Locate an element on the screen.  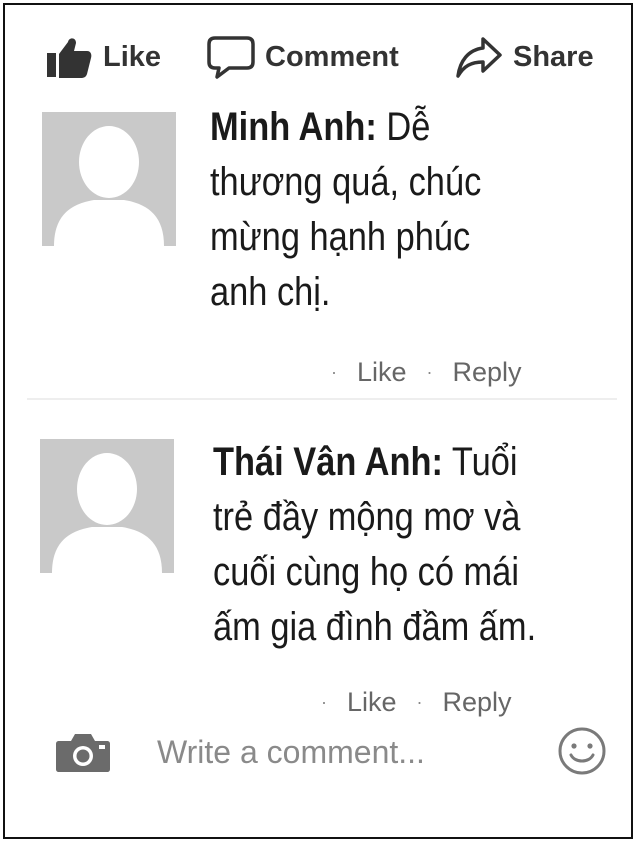
comment-author: Minh Anh: is located at coordinates (293, 127).